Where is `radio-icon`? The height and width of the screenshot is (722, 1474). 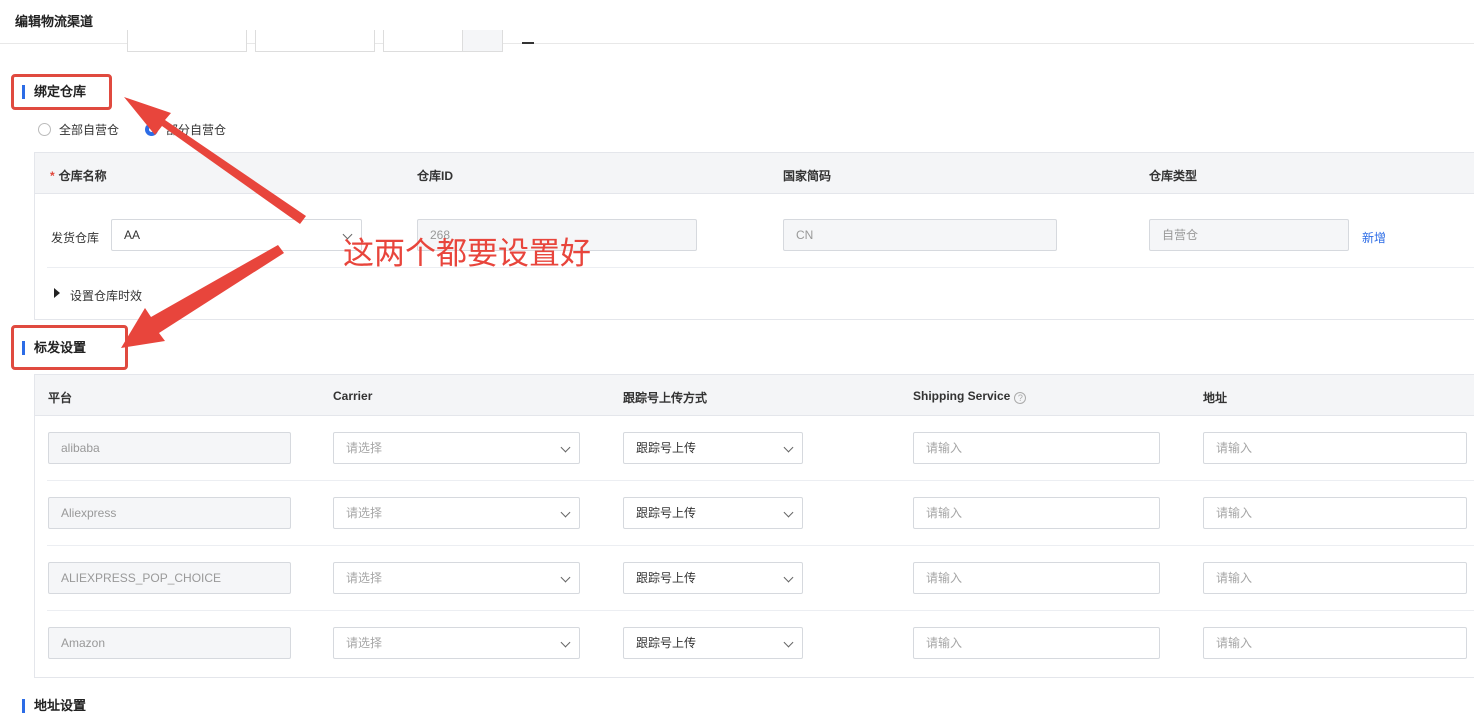
radio-icon is located at coordinates (44, 129).